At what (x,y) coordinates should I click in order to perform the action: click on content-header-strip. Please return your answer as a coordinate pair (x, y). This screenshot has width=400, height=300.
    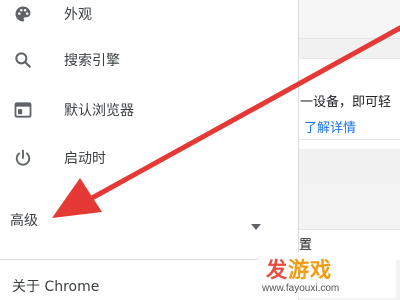
    Looking at the image, I should click on (349, 19).